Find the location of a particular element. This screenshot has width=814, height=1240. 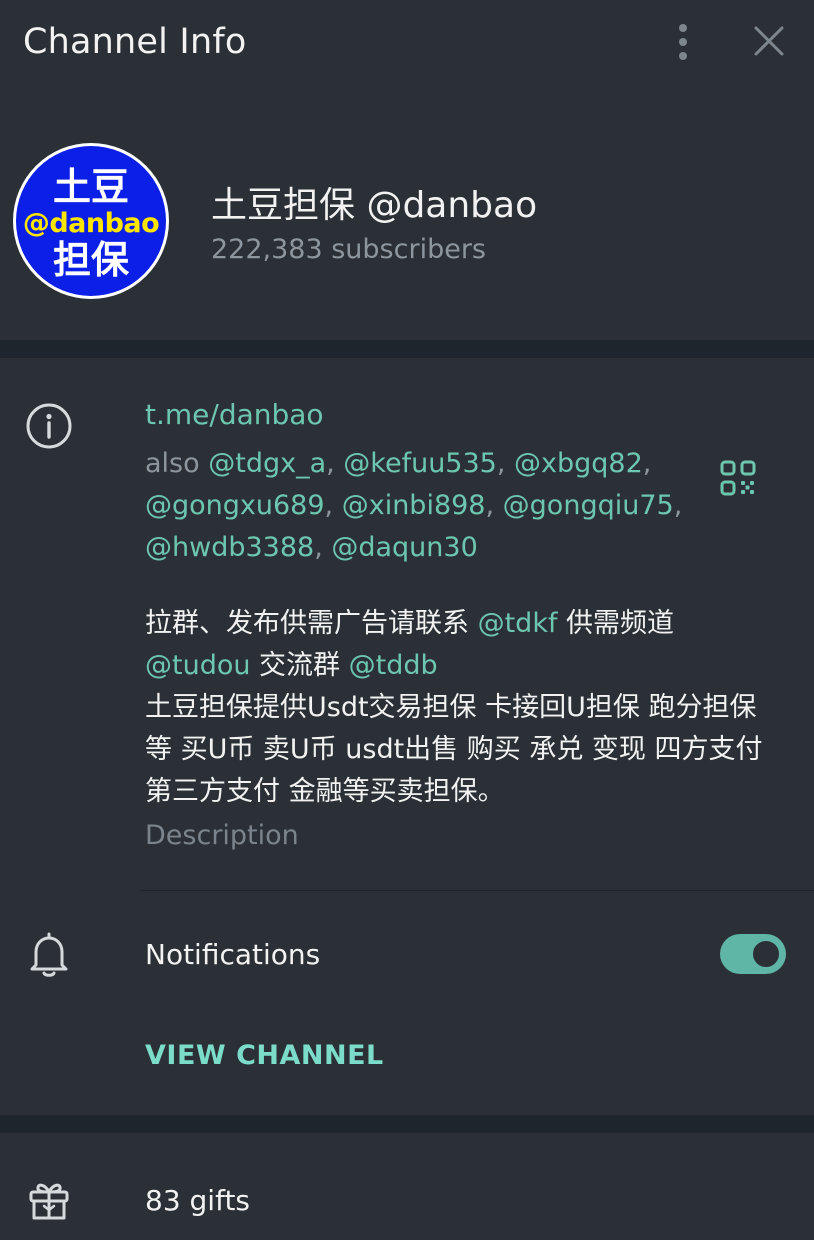

mention-link: @tddb is located at coordinates (393, 665).